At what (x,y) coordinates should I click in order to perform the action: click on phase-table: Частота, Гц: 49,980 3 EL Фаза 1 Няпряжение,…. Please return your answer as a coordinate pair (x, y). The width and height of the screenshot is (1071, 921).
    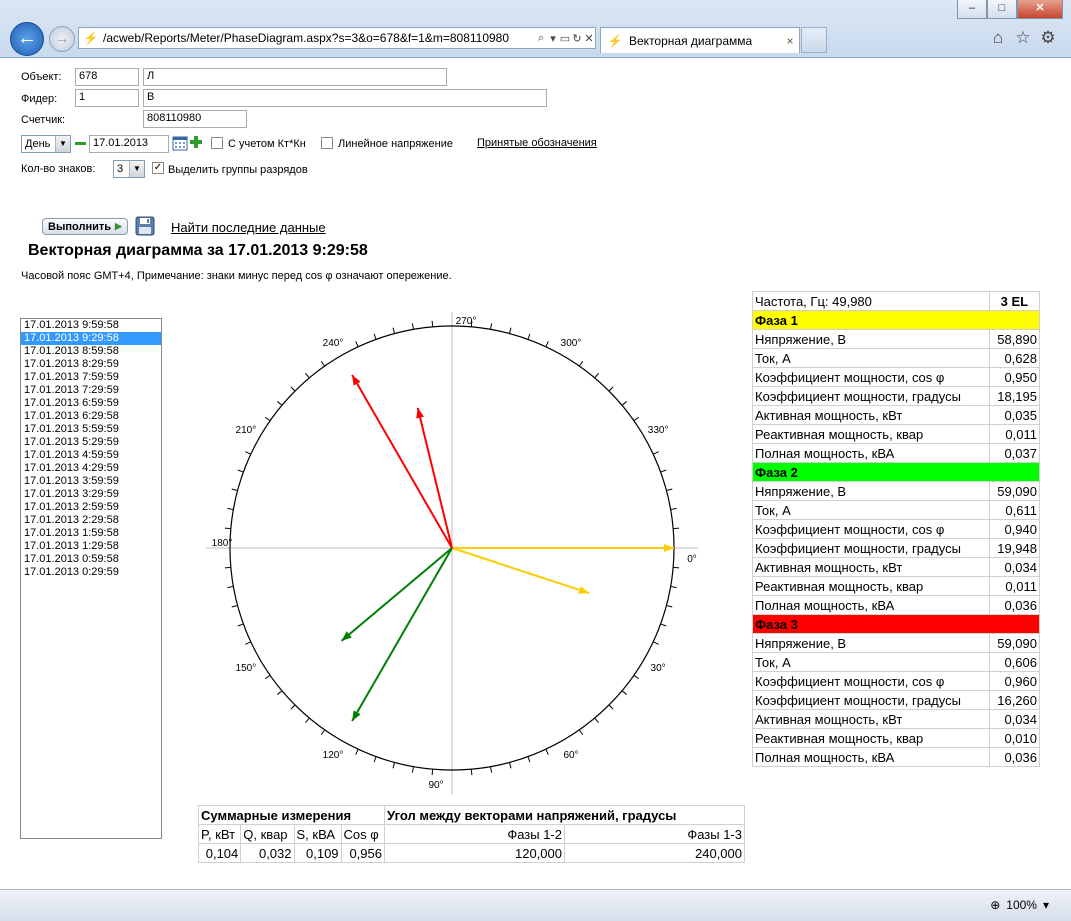
    Looking at the image, I should click on (896, 529).